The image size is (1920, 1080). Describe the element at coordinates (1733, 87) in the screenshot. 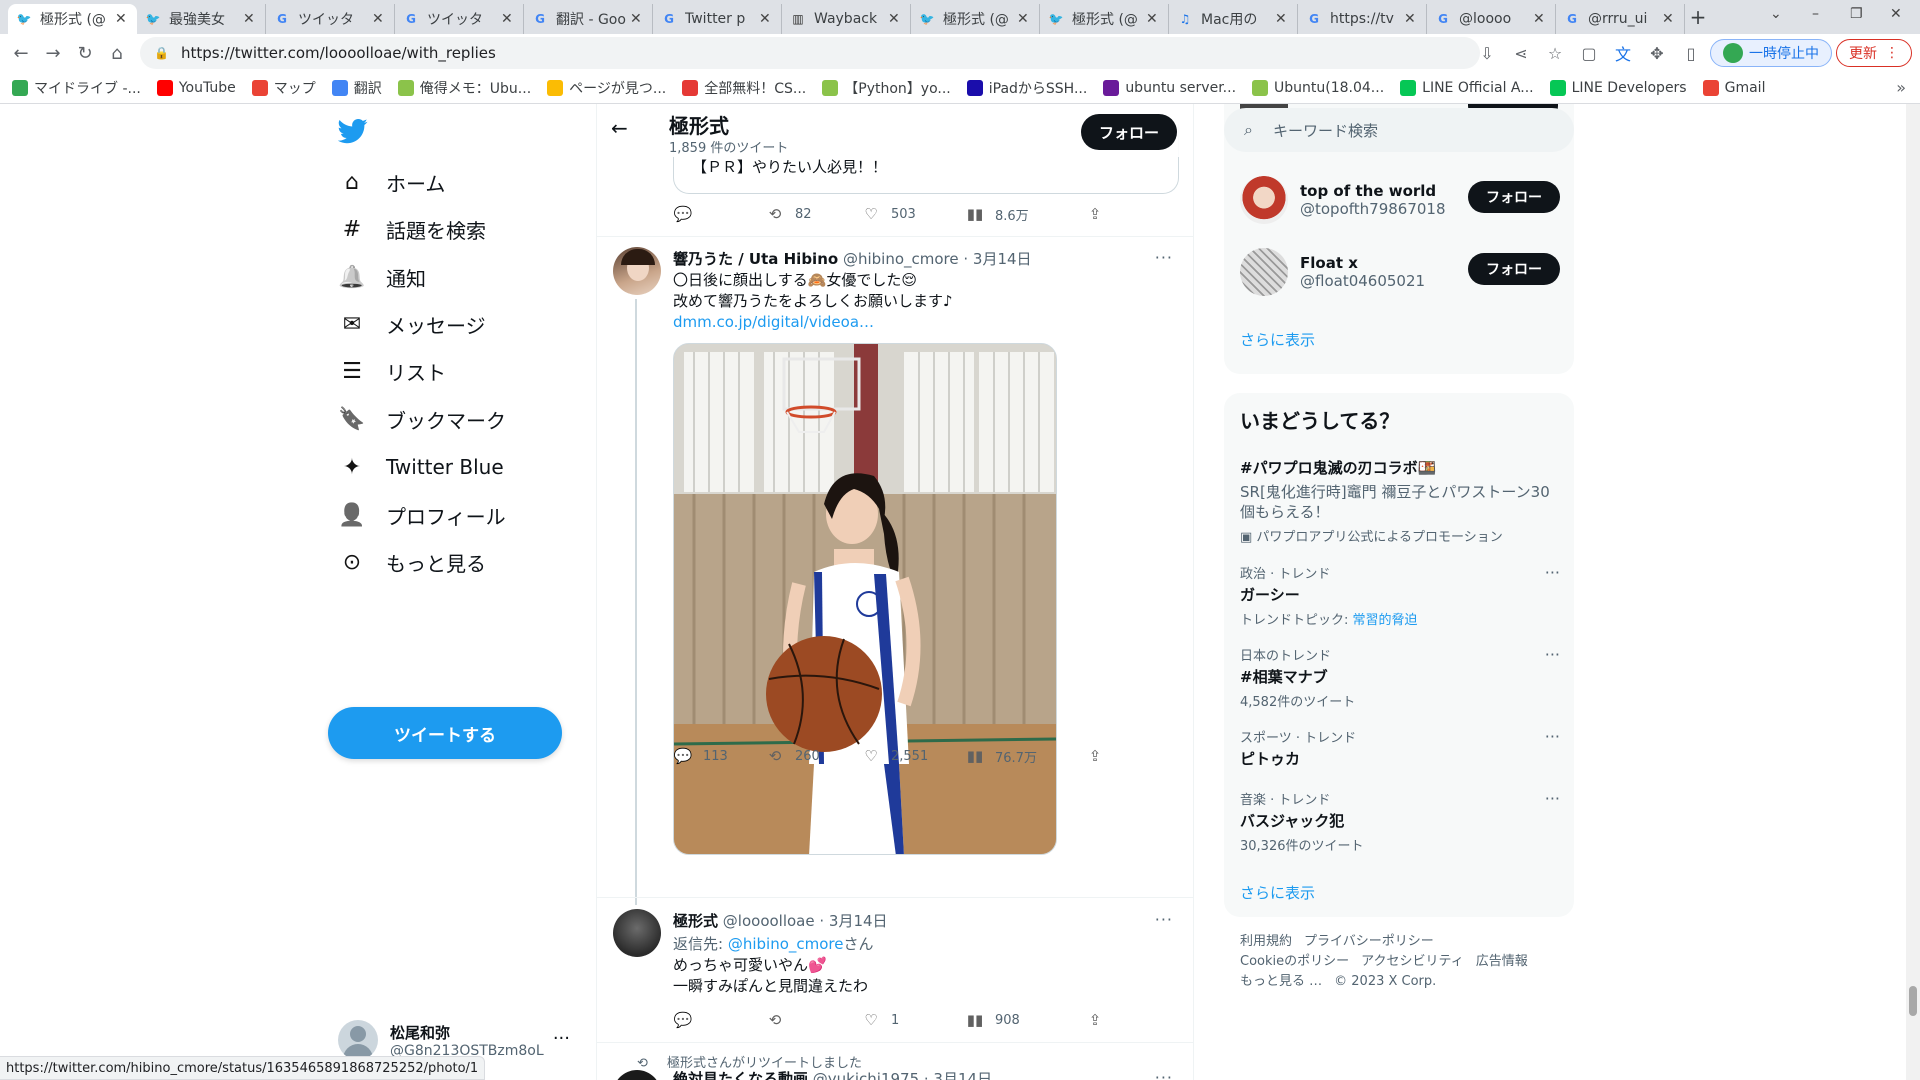

I see `bookmark-item: Gmail` at that location.